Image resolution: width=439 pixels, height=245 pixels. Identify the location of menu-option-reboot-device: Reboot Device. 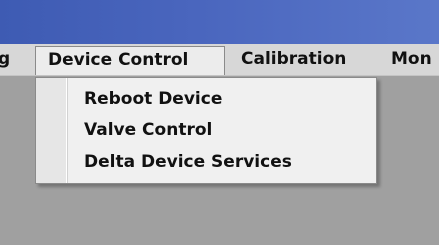
(153, 99).